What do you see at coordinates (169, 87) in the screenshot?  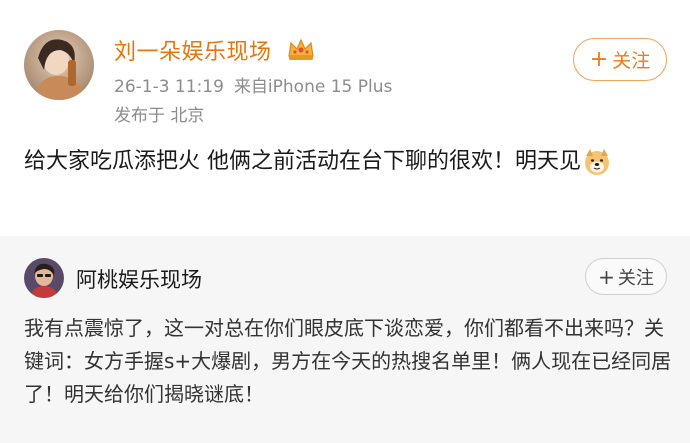 I see `post-time: 26-1-3 11:19` at bounding box center [169, 87].